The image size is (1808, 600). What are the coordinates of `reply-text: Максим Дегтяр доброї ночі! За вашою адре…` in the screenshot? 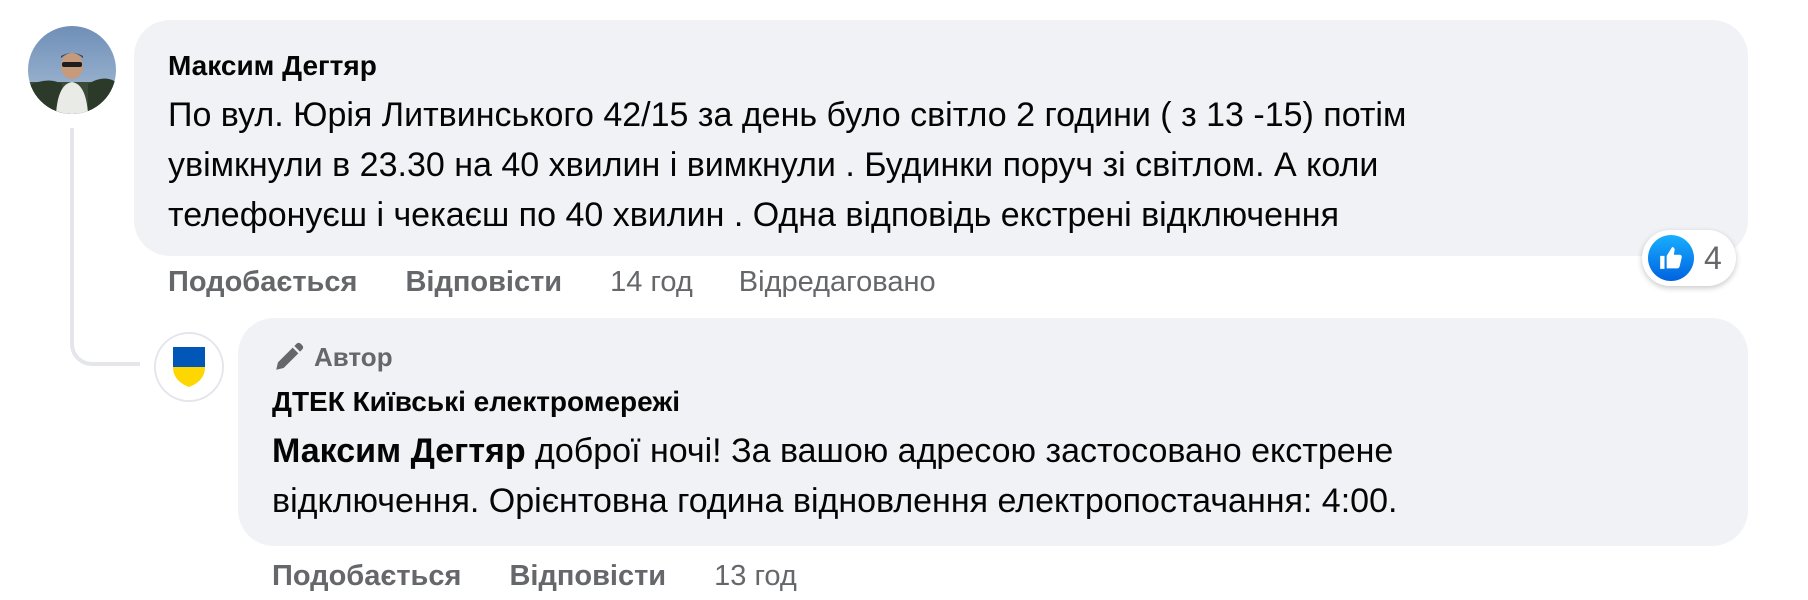 It's located at (993, 476).